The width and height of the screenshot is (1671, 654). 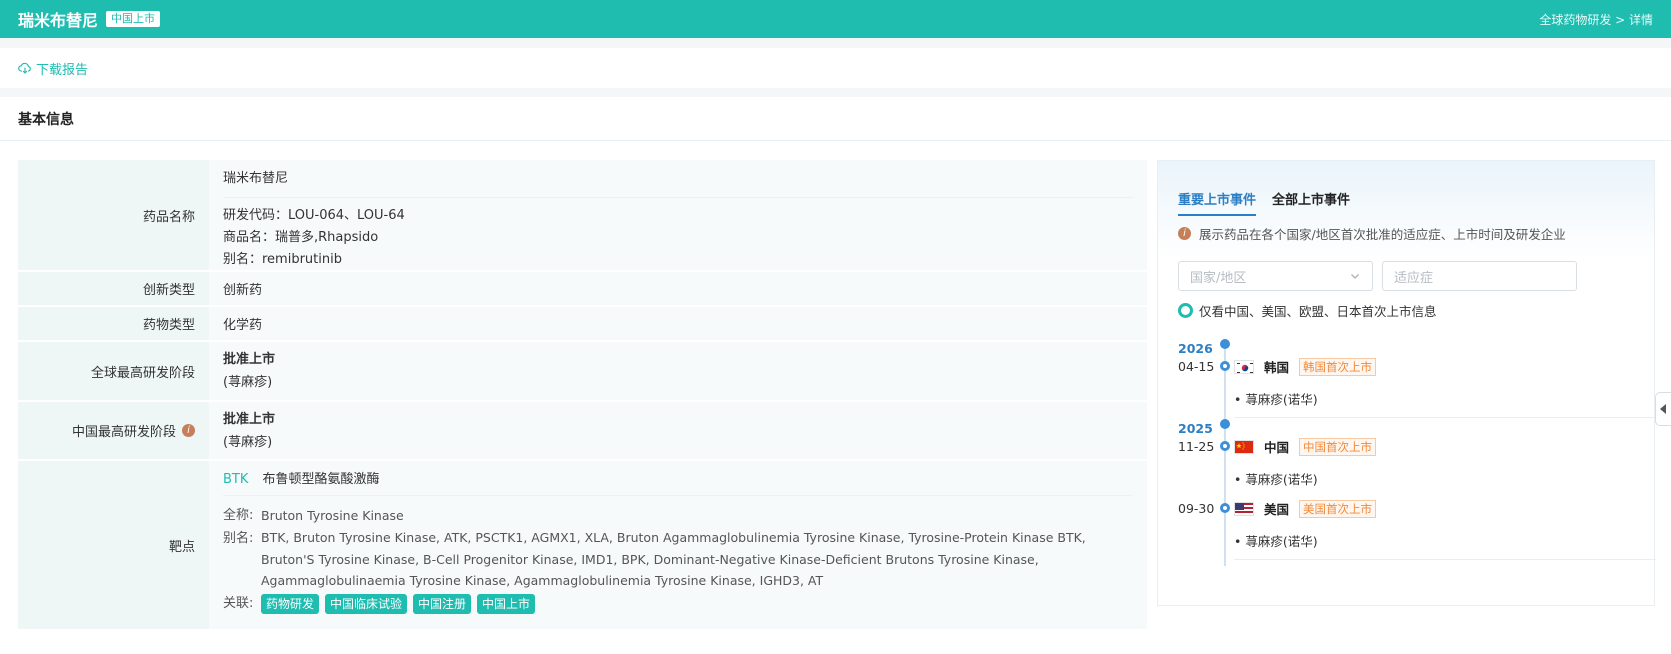 What do you see at coordinates (1244, 446) in the screenshot?
I see `china-flag-icon` at bounding box center [1244, 446].